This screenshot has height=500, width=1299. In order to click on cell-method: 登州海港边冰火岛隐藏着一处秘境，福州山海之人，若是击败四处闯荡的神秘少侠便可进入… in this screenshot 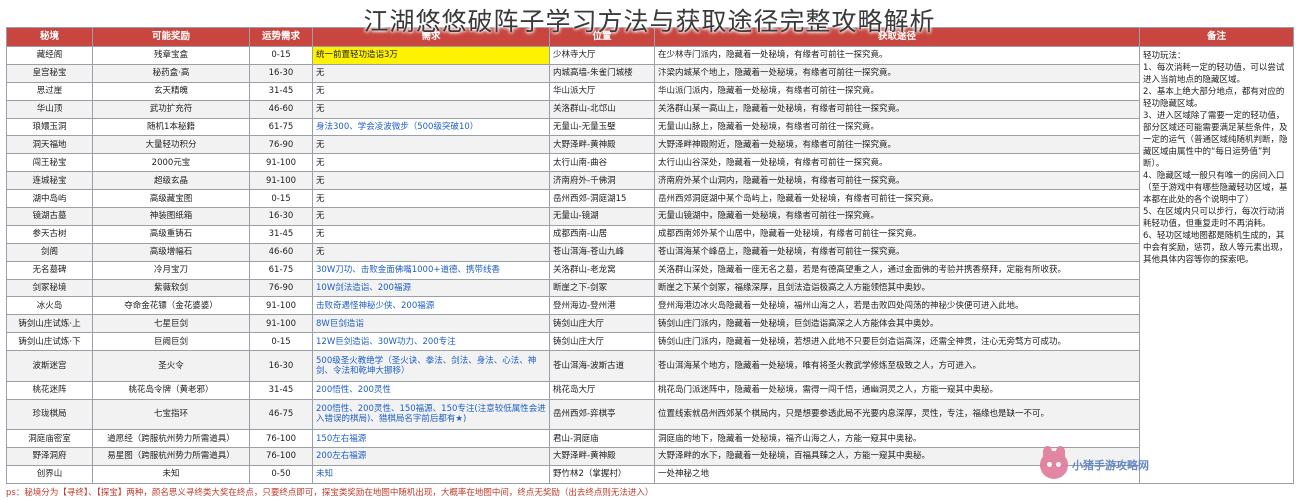, I will do `click(897, 306)`.